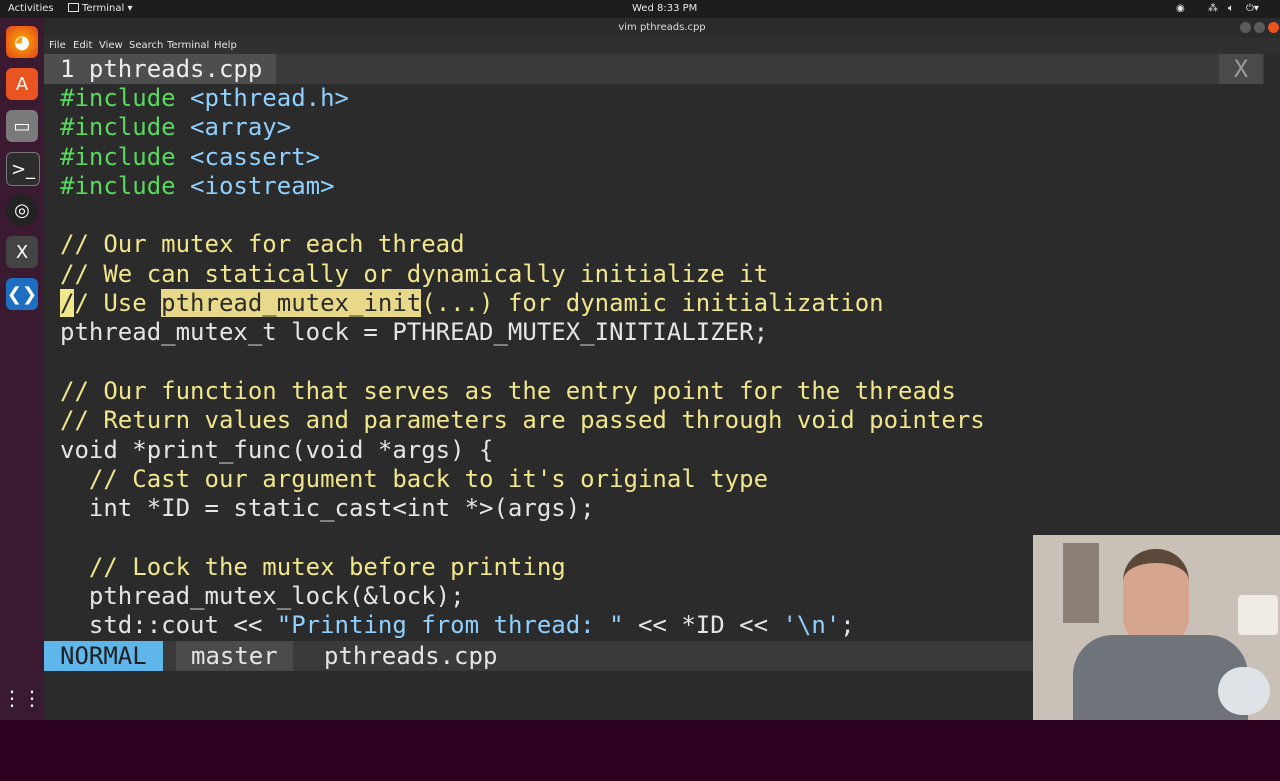  I want to click on presenter-head, so click(1156, 598).